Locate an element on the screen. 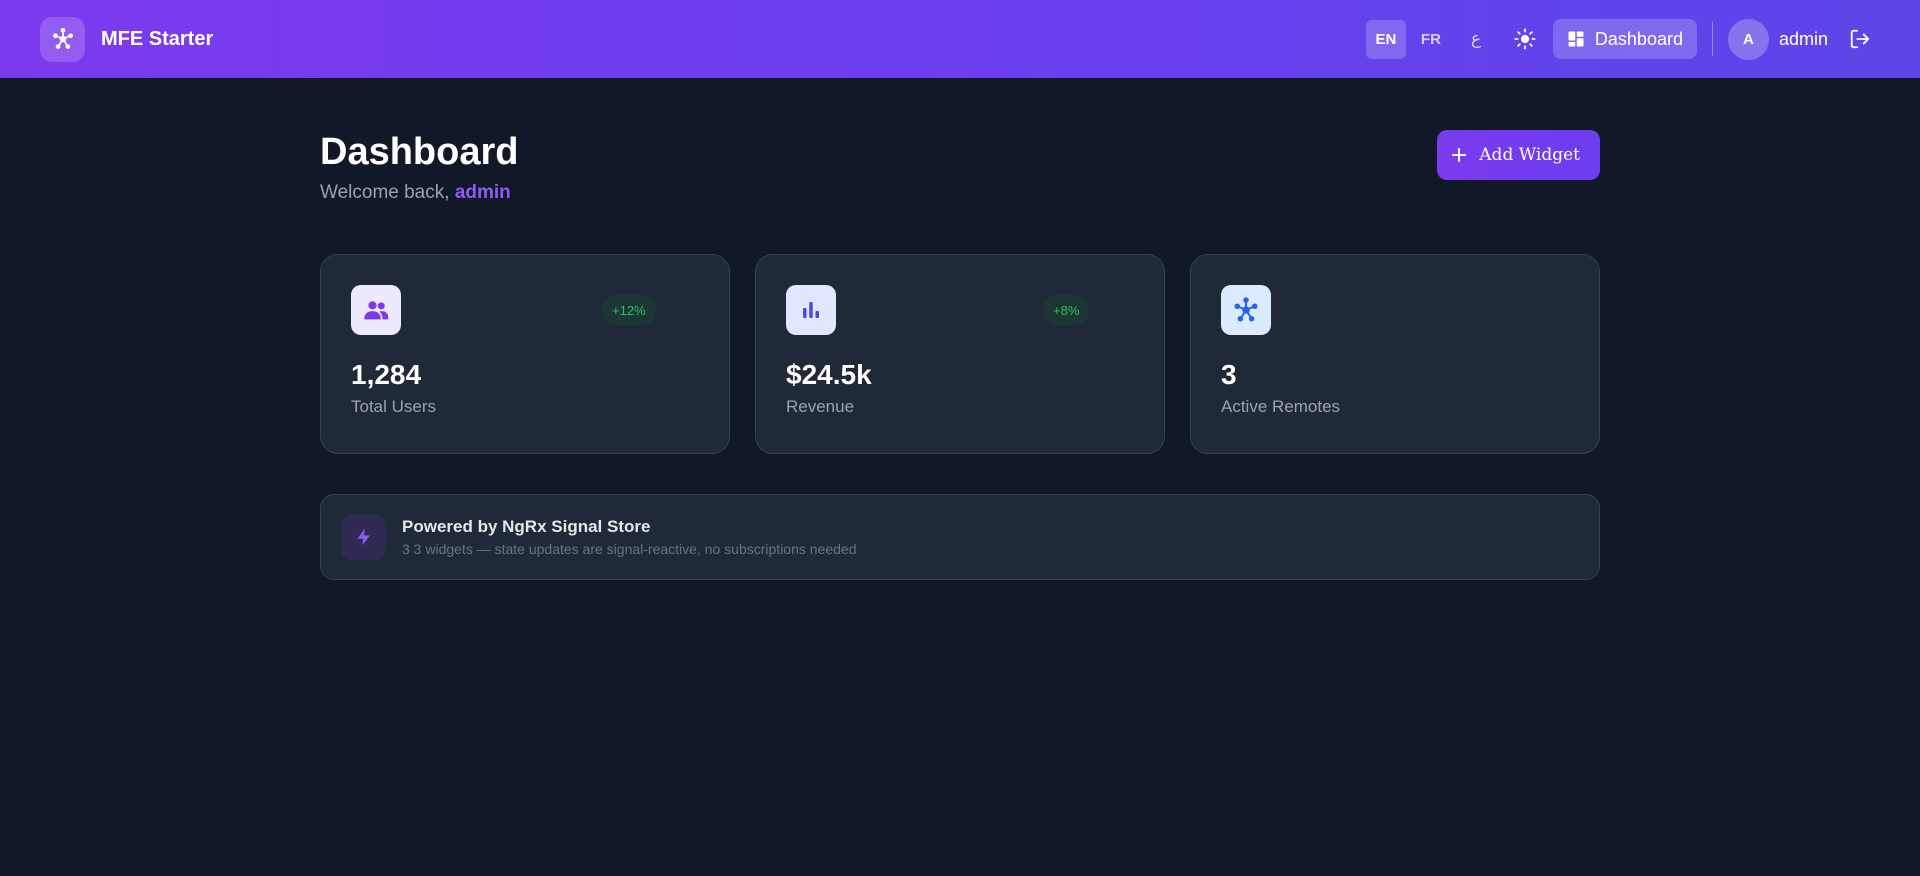  nav-dashboard-label: Dashboard is located at coordinates (1638, 38).